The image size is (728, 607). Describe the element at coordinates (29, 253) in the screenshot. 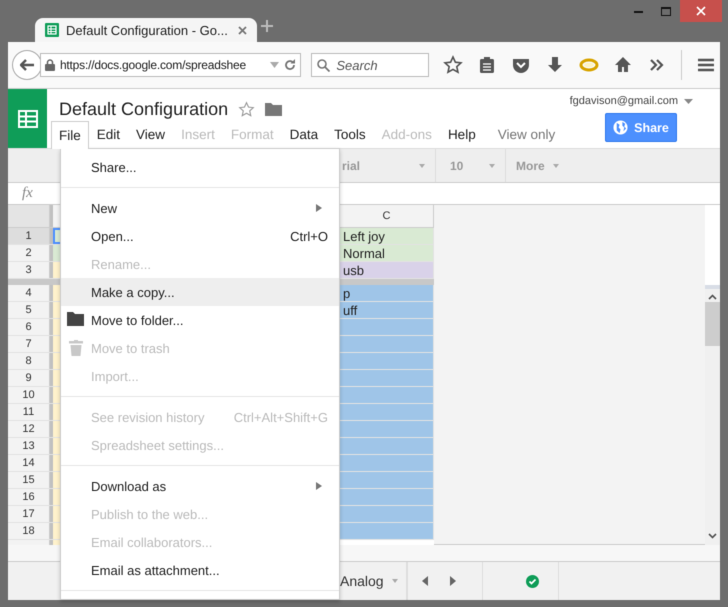

I see `row-number: 2` at that location.